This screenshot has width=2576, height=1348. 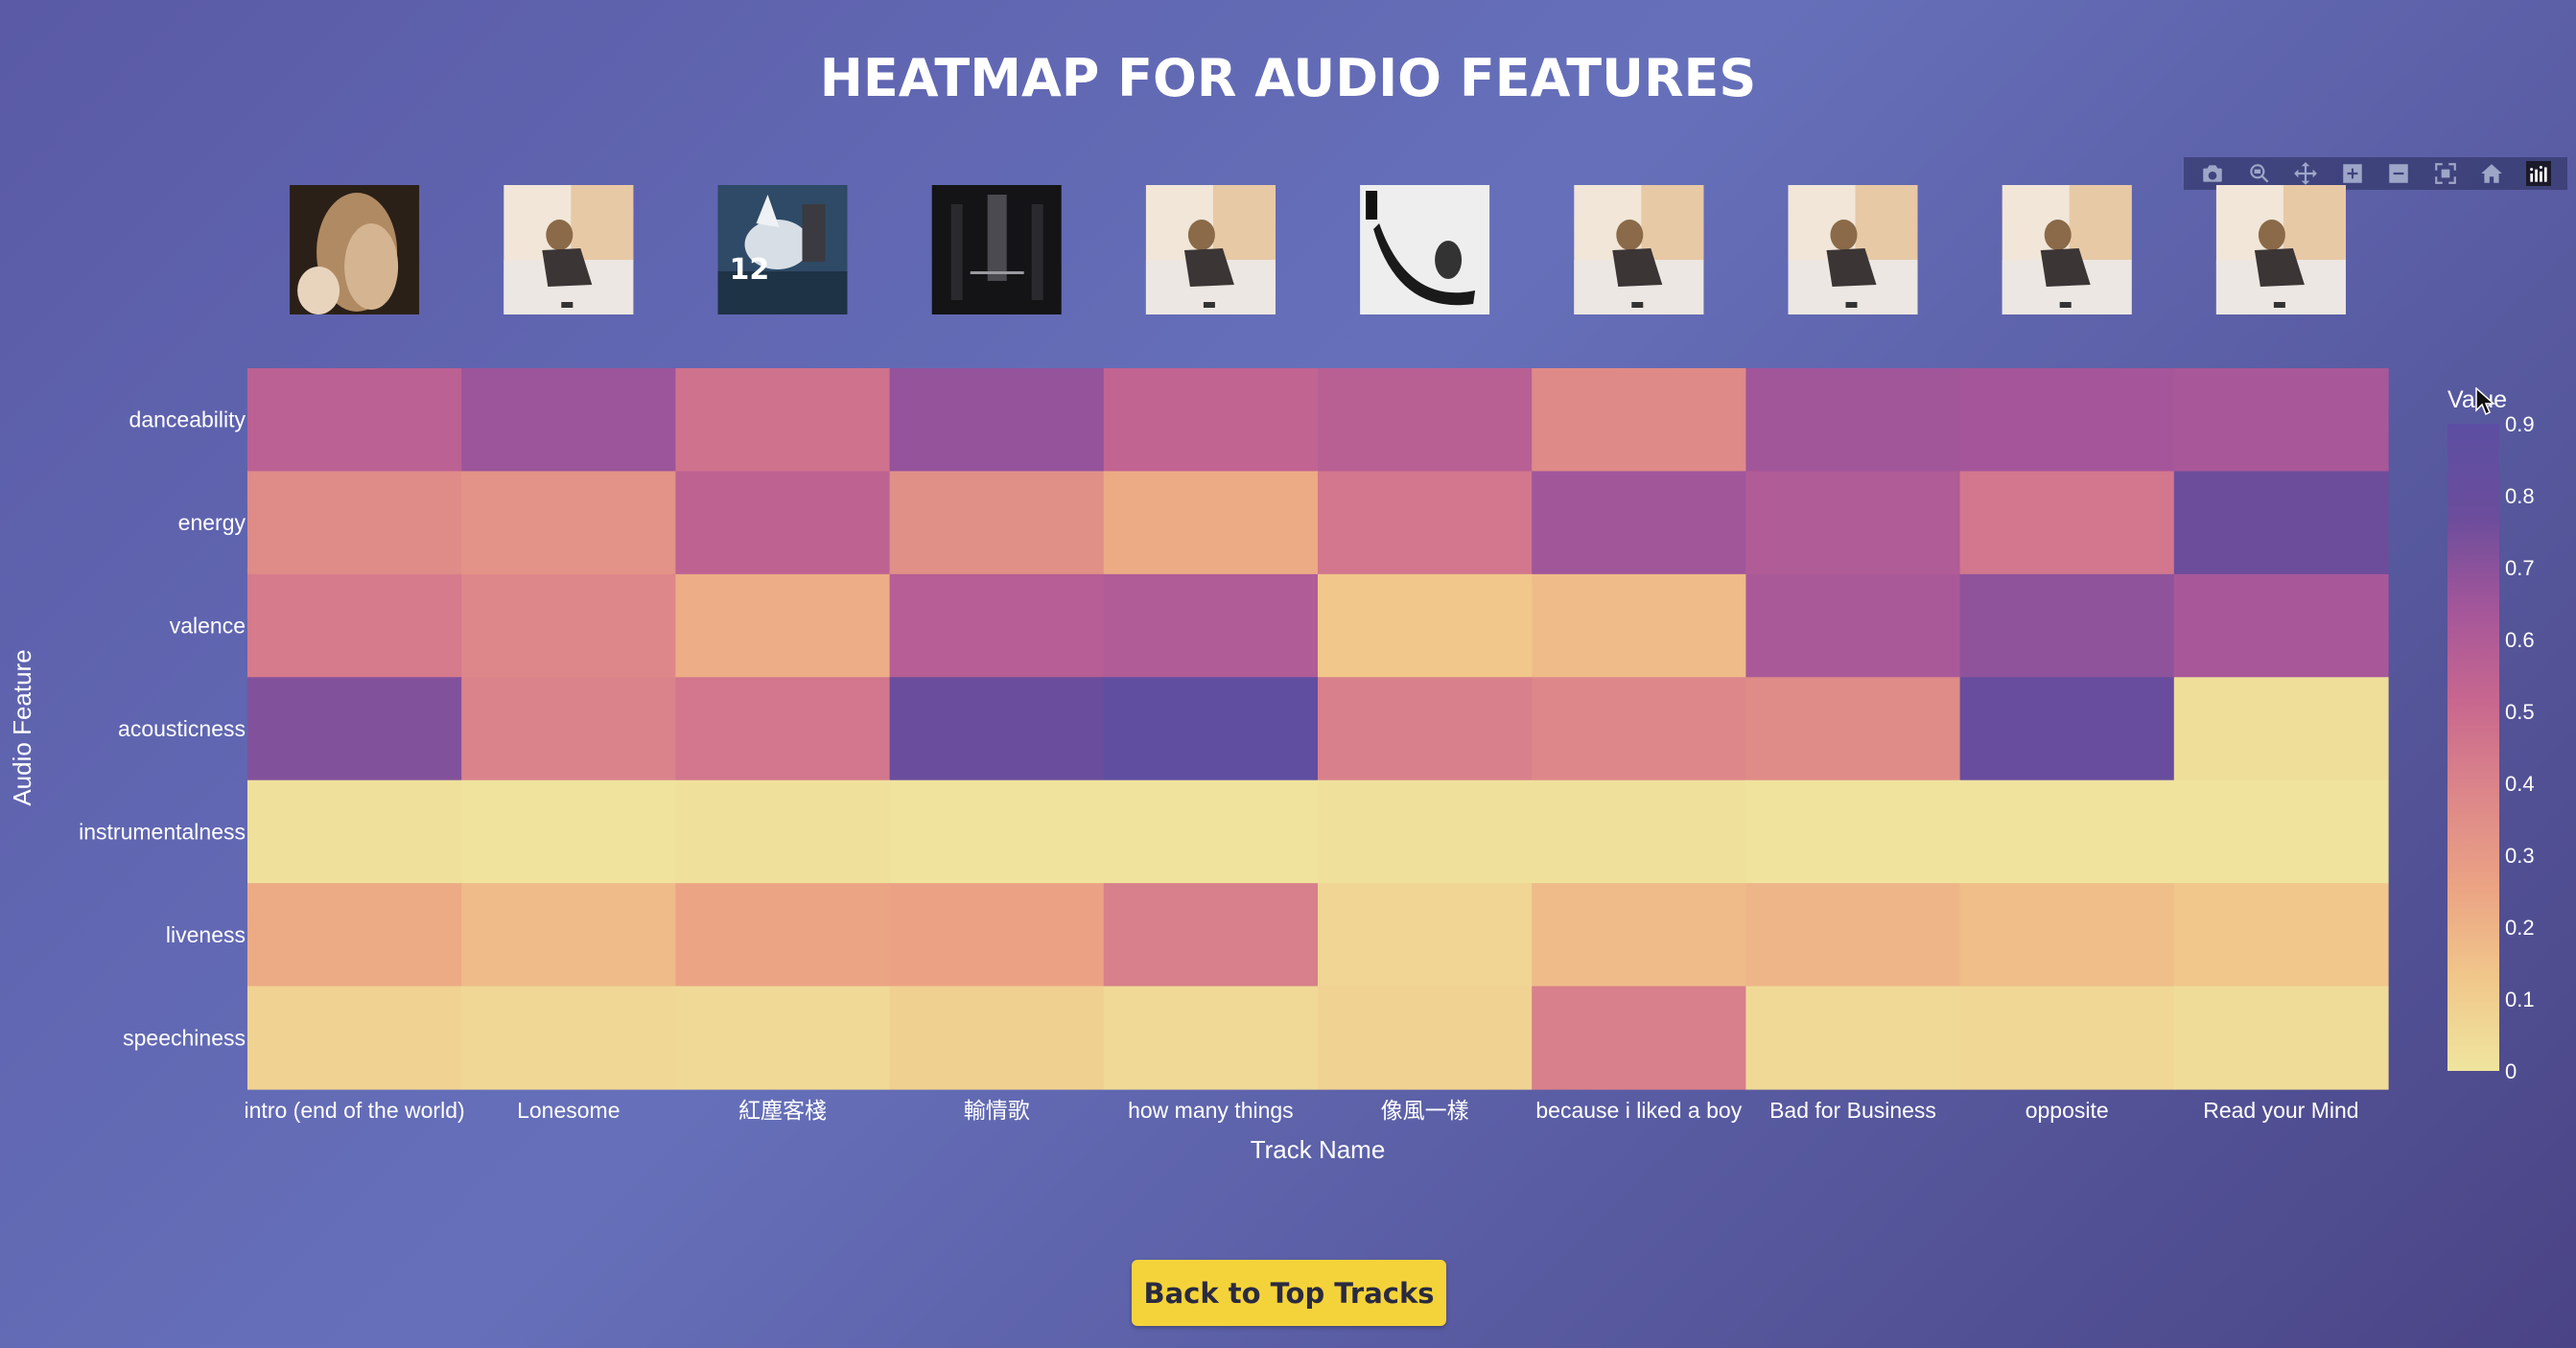 What do you see at coordinates (2520, 999) in the screenshot?
I see `colorbar-tick-label: 0.1` at bounding box center [2520, 999].